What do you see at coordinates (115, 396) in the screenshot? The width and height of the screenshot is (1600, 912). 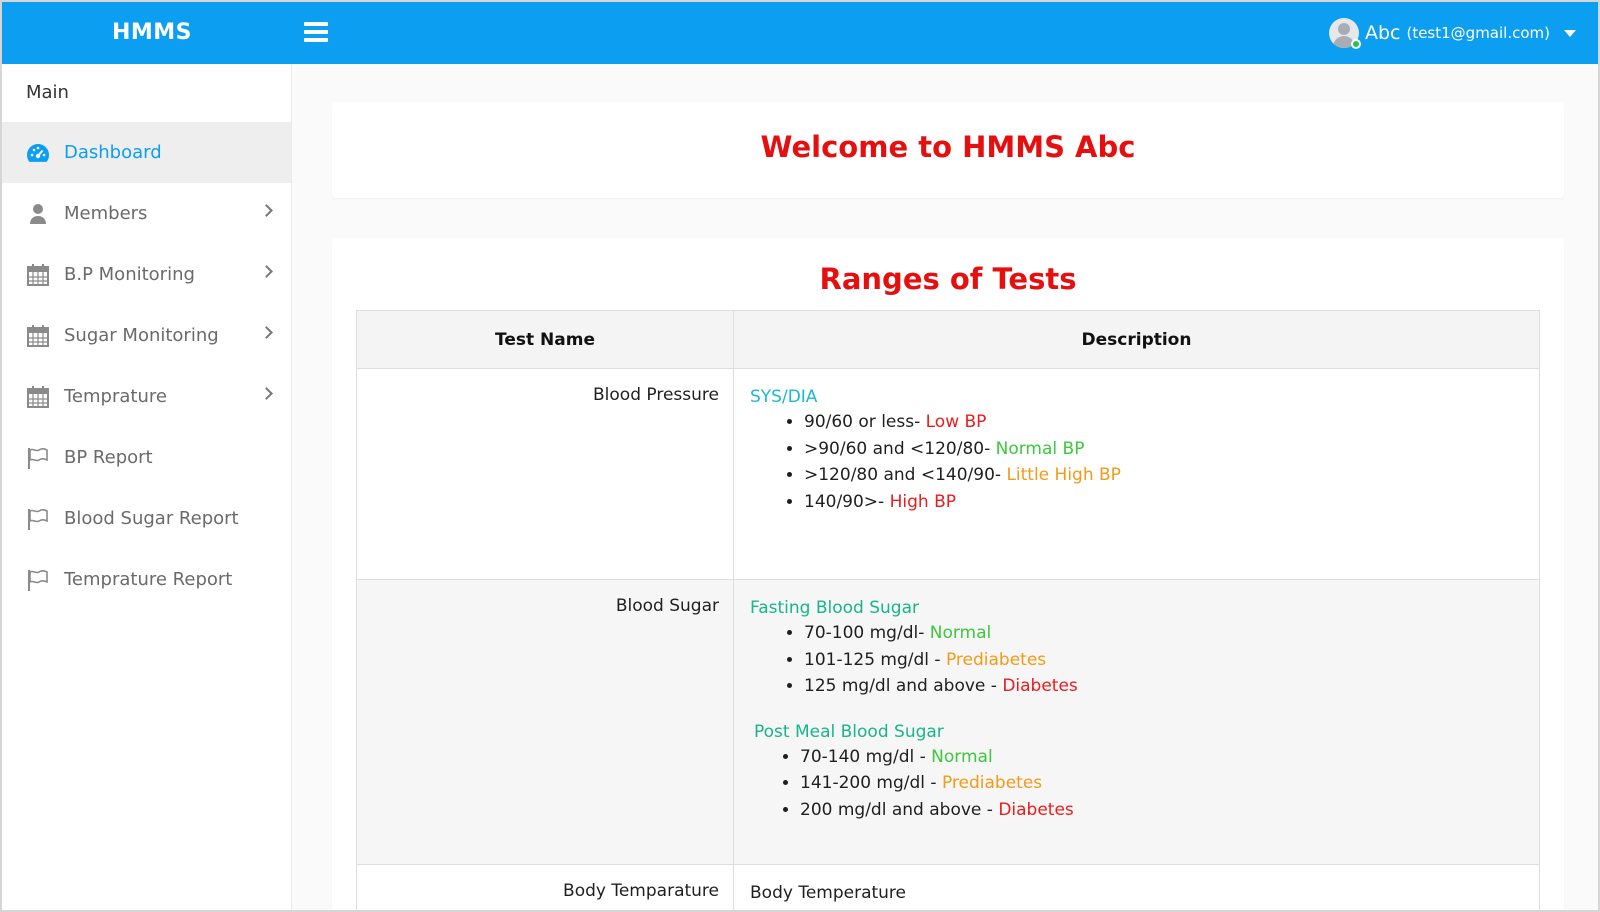 I see `sidebar-item-label: Temprature` at bounding box center [115, 396].